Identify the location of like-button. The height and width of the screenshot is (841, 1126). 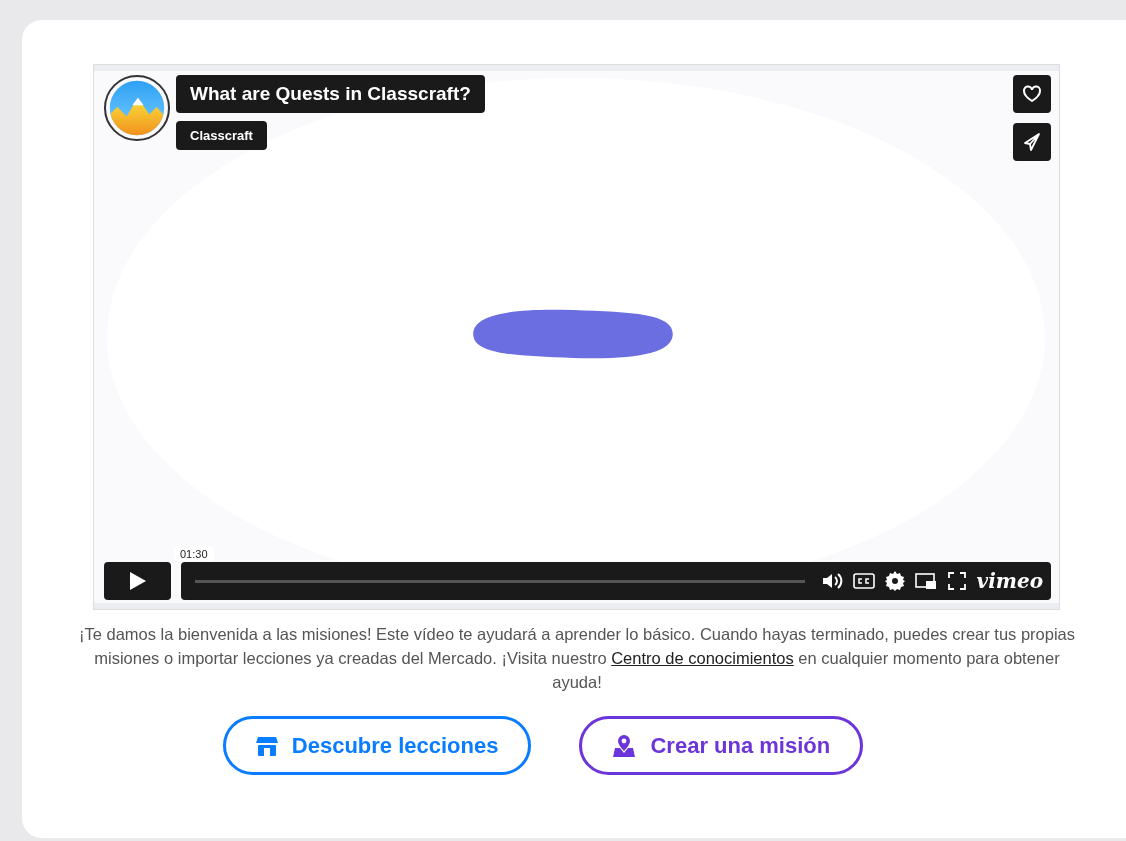
(1032, 94).